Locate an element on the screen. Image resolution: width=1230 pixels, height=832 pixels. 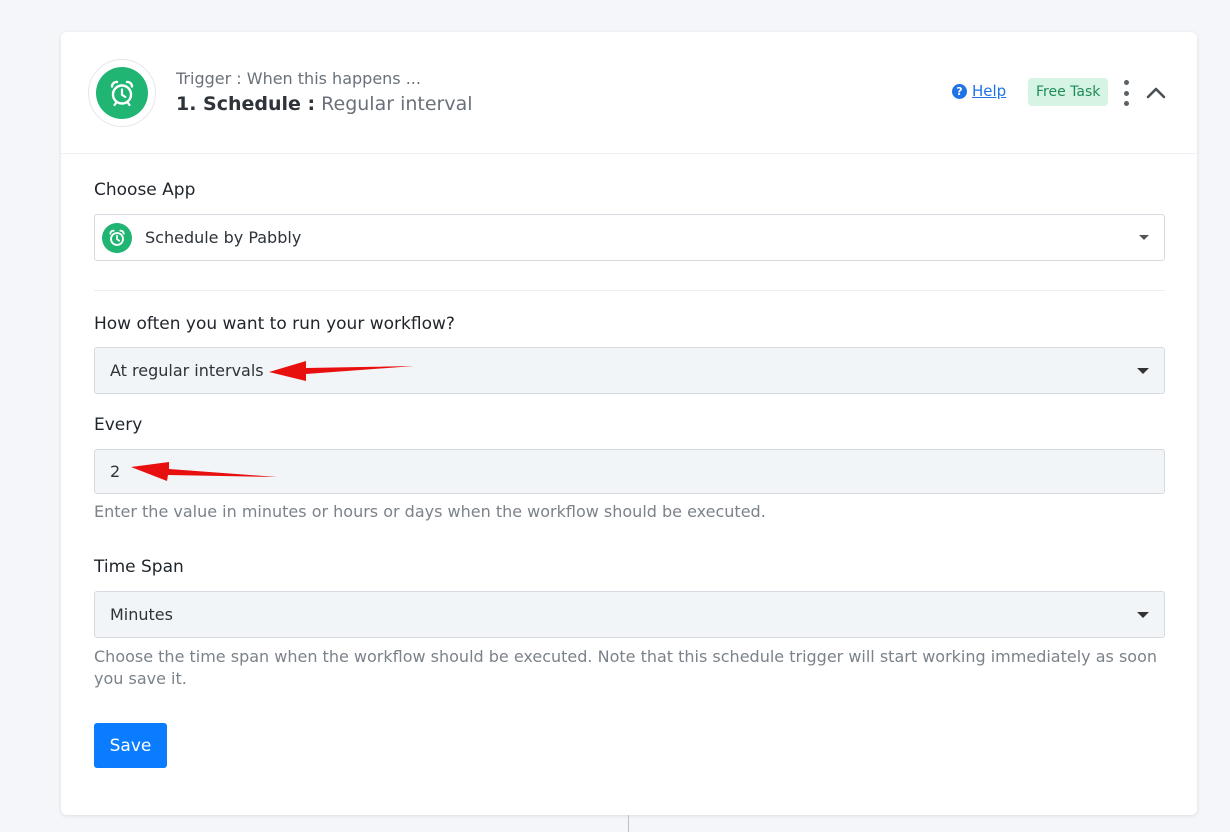
every-label: Every is located at coordinates (118, 425).